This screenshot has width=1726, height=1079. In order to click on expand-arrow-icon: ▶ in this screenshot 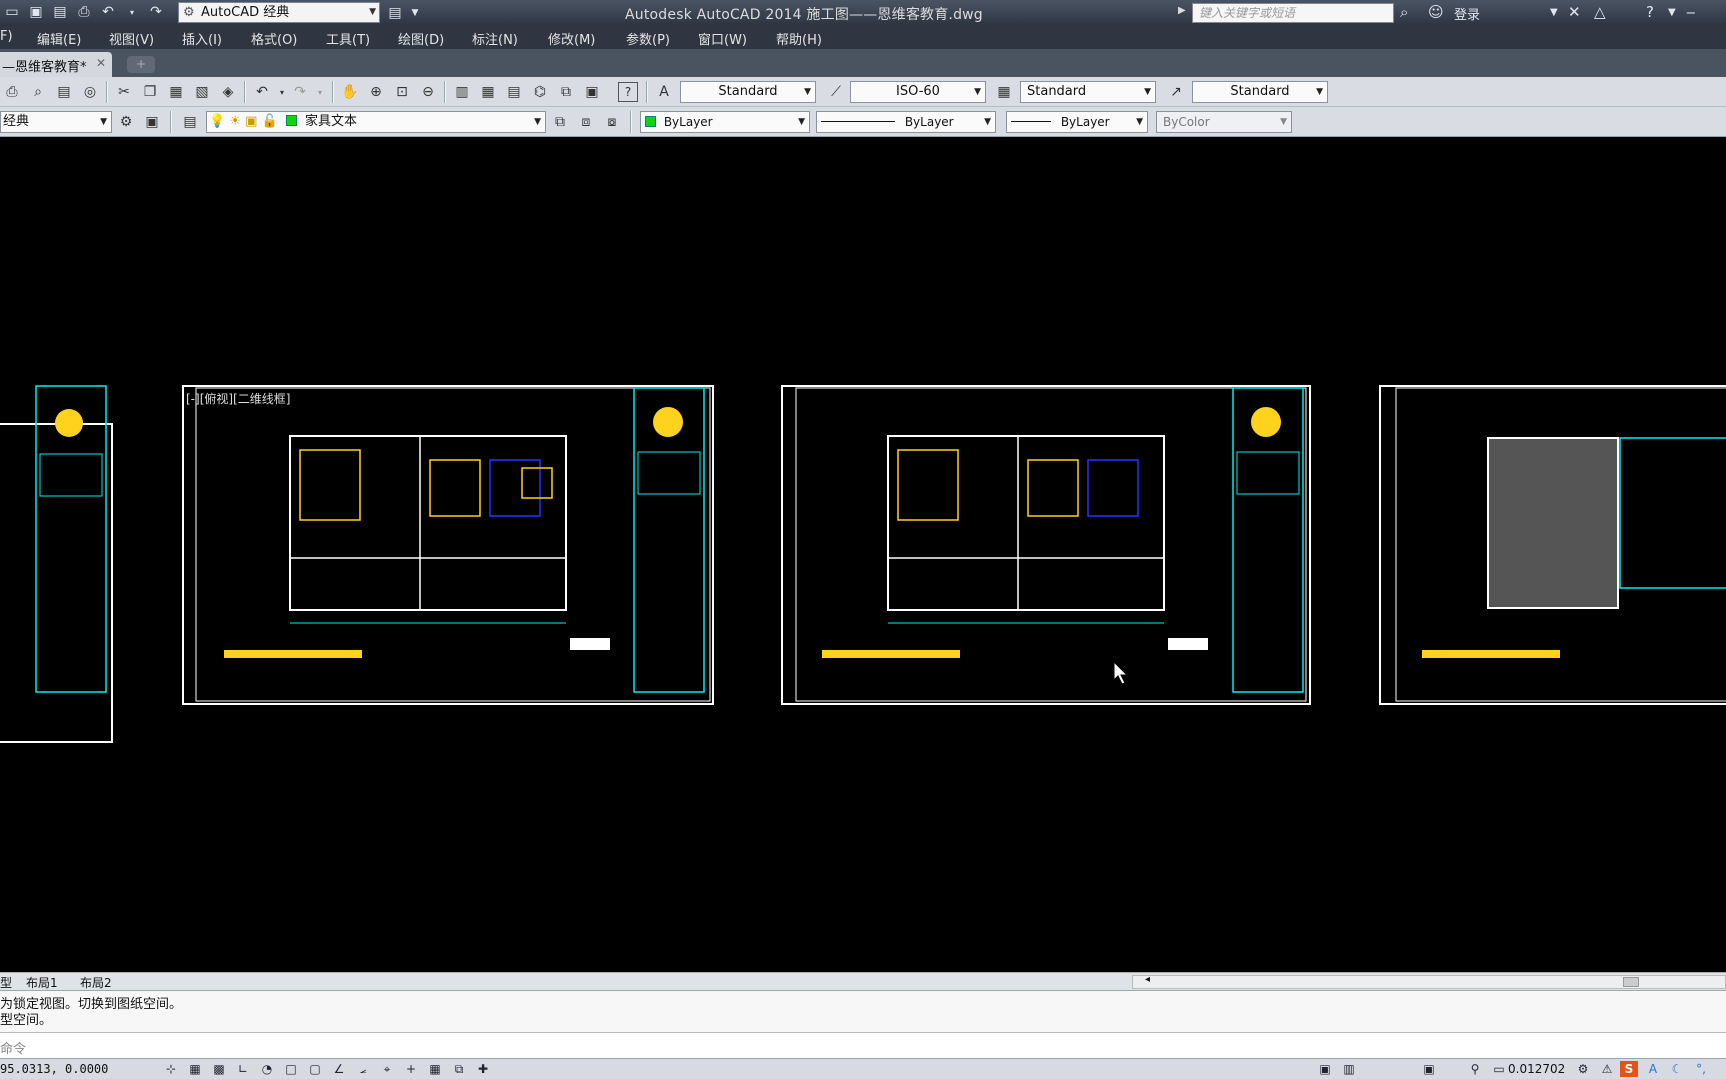, I will do `click(1182, 10)`.